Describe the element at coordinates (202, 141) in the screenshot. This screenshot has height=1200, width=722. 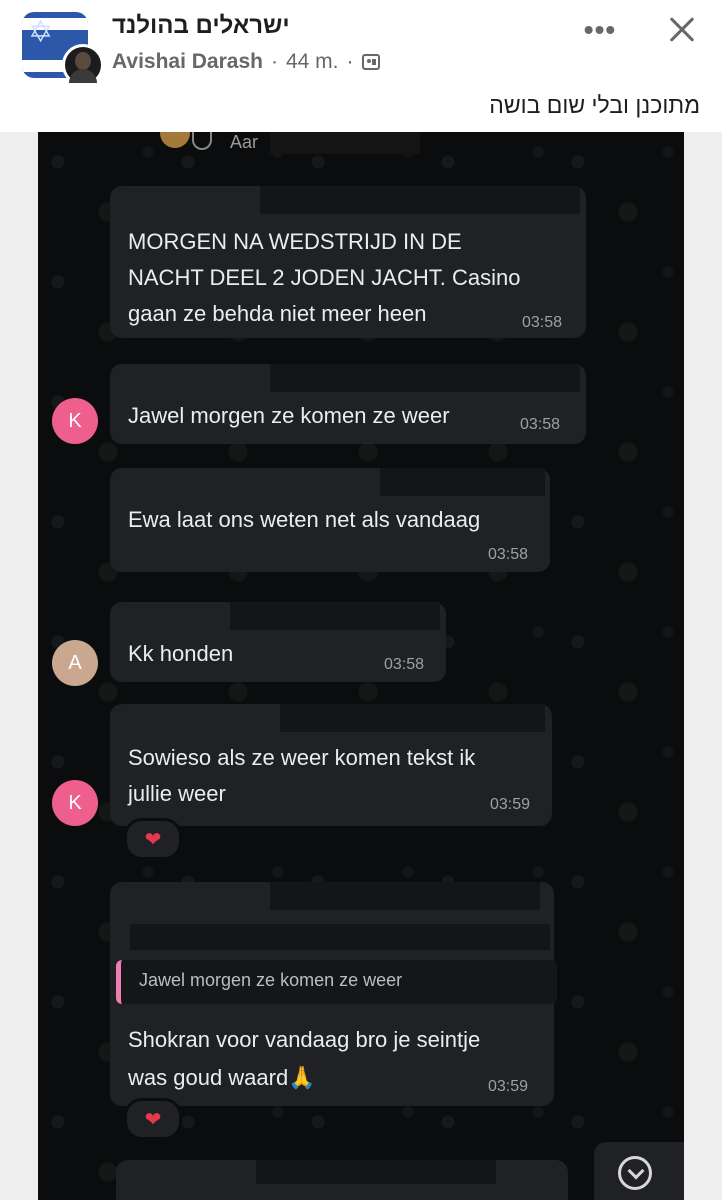
I see `status-ring-icon` at that location.